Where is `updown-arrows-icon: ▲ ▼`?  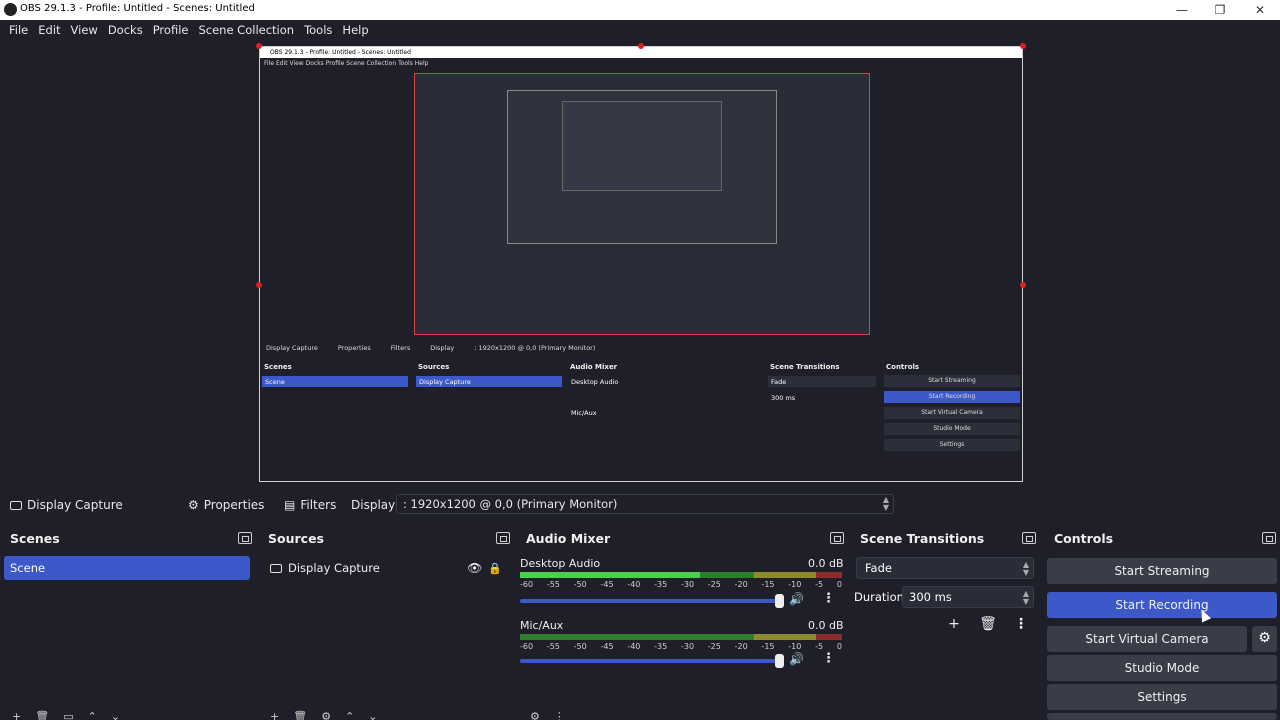
updown-arrows-icon: ▲ ▼ is located at coordinates (1025, 568).